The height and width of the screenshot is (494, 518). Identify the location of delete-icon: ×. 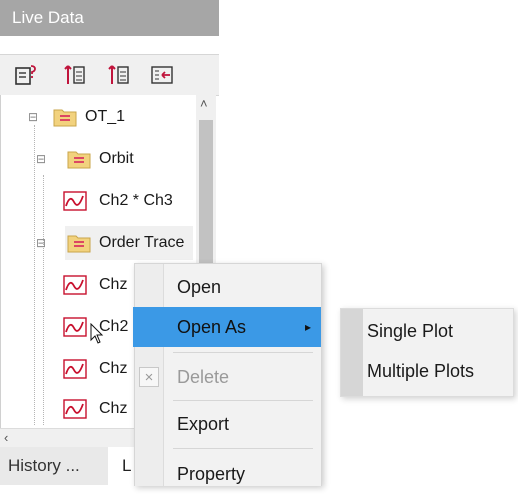
(149, 377).